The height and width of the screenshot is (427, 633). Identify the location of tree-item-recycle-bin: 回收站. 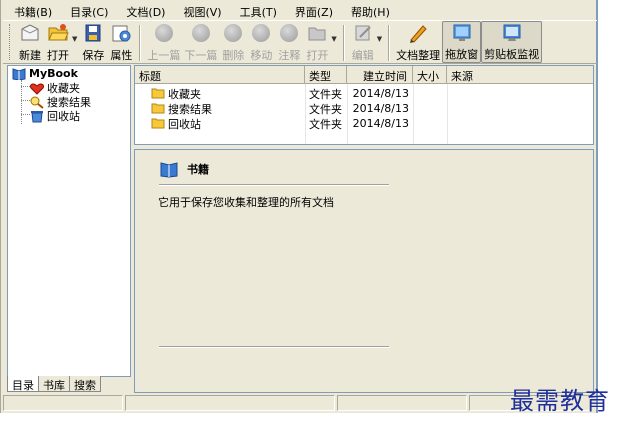
(55, 116).